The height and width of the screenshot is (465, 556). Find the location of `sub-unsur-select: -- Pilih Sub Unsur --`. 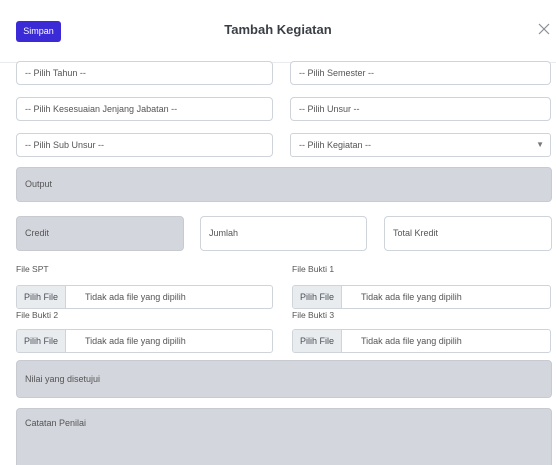

sub-unsur-select: -- Pilih Sub Unsur -- is located at coordinates (144, 145).